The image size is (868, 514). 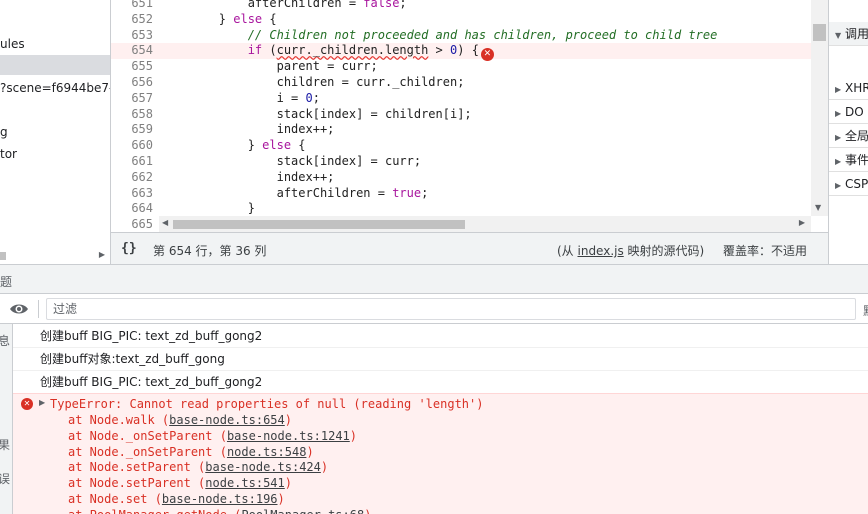 What do you see at coordinates (244, 483) in the screenshot?
I see `stack-frame-source-link: node.ts:541` at bounding box center [244, 483].